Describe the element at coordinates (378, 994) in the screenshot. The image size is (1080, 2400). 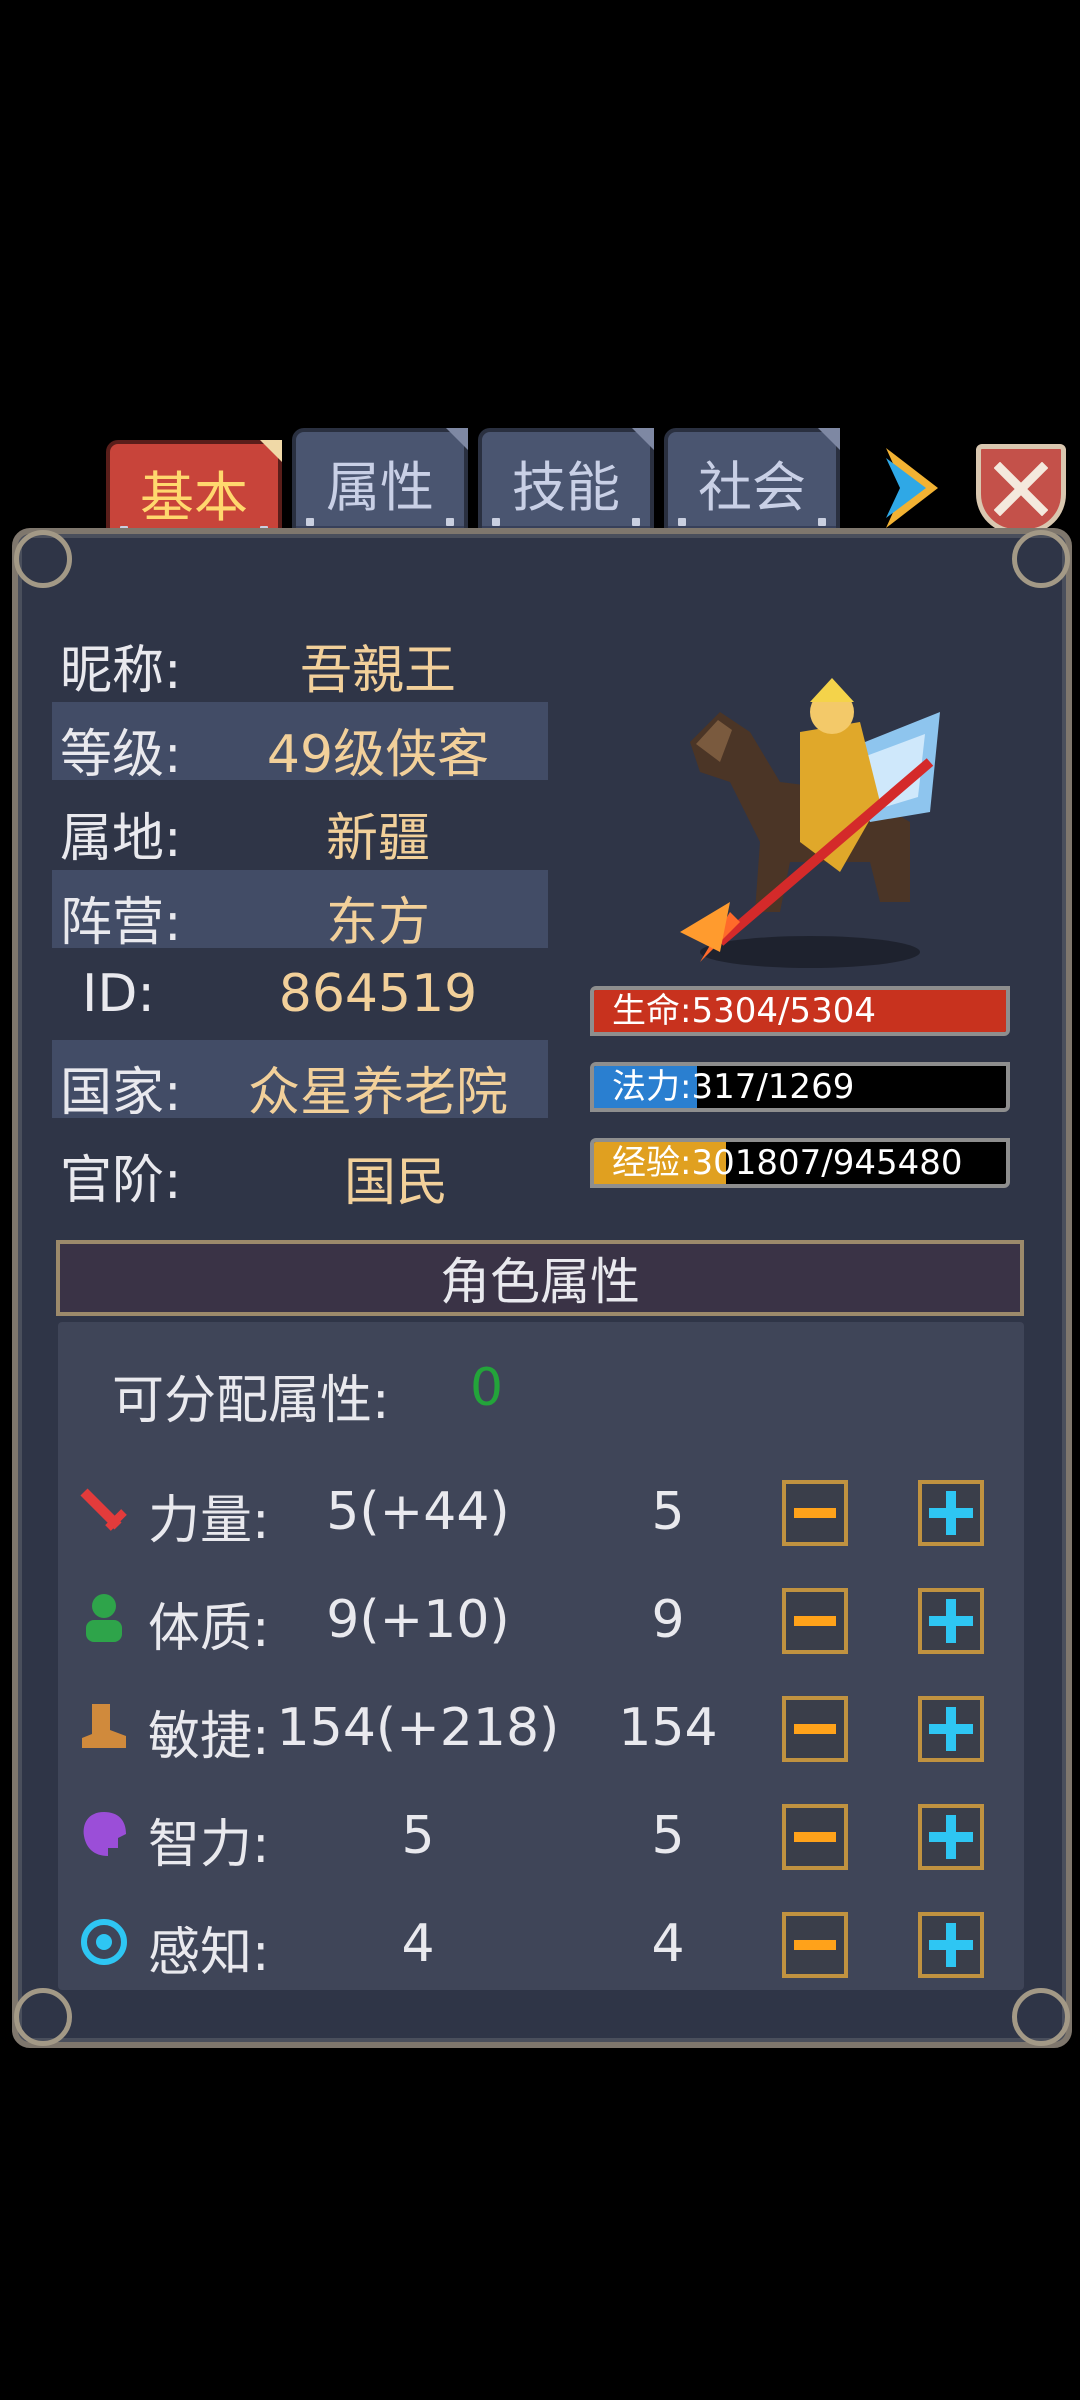
I see `id-value: 864519` at that location.